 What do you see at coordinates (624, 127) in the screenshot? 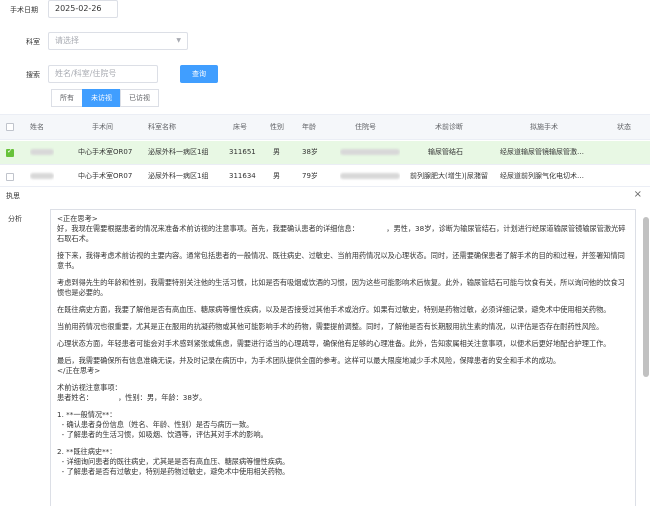
I see `col-status: 状态` at bounding box center [624, 127].